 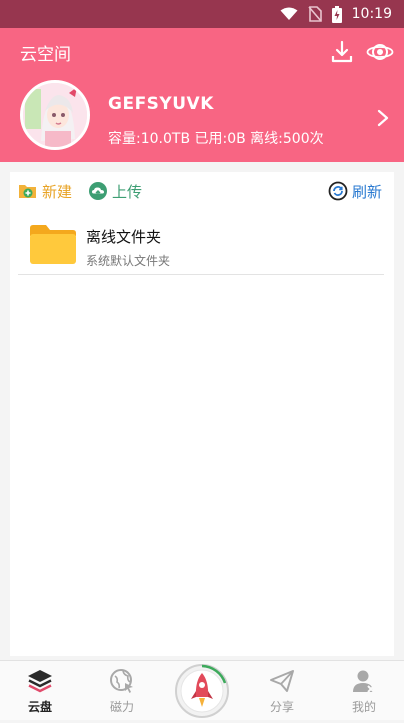 I want to click on nav-rocket-button, so click(x=202, y=691).